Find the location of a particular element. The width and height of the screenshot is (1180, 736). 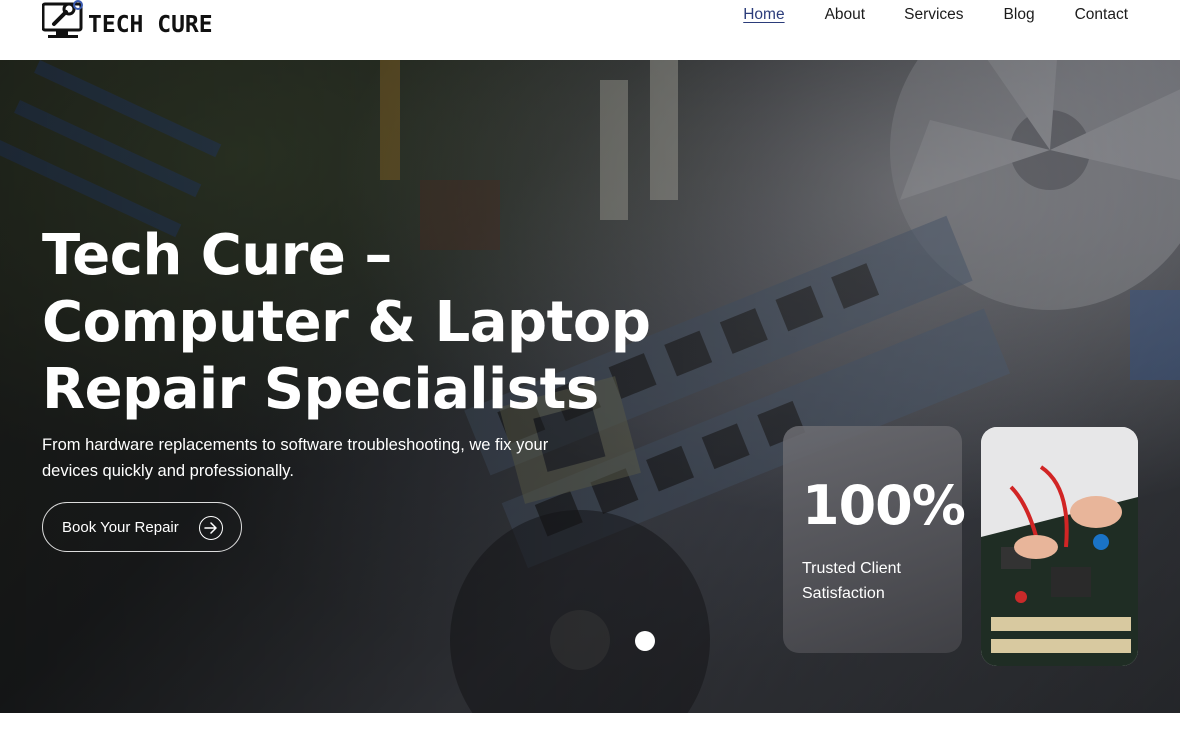

book-repair-button: Book Your Repair is located at coordinates (142, 527).